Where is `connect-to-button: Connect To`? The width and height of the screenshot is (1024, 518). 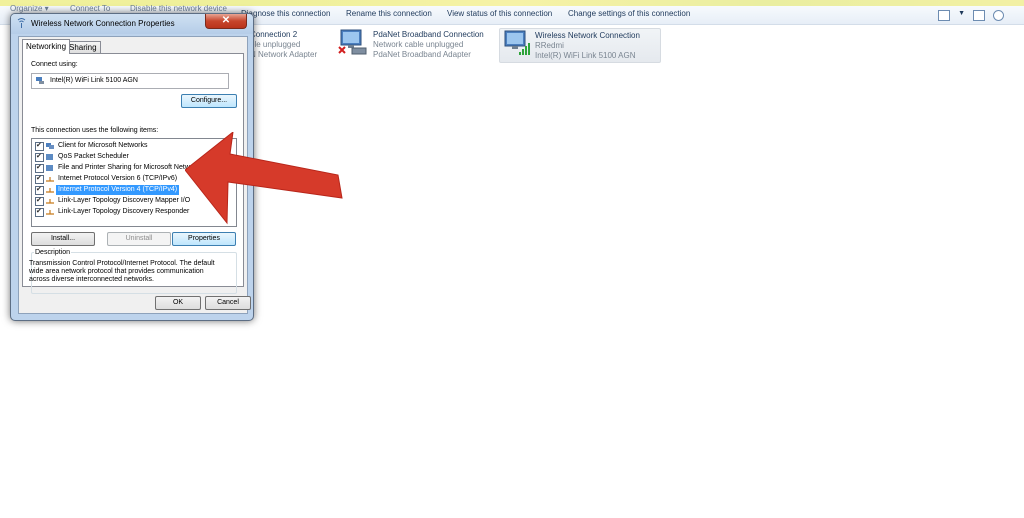
connect-to-button: Connect To is located at coordinates (90, 8).